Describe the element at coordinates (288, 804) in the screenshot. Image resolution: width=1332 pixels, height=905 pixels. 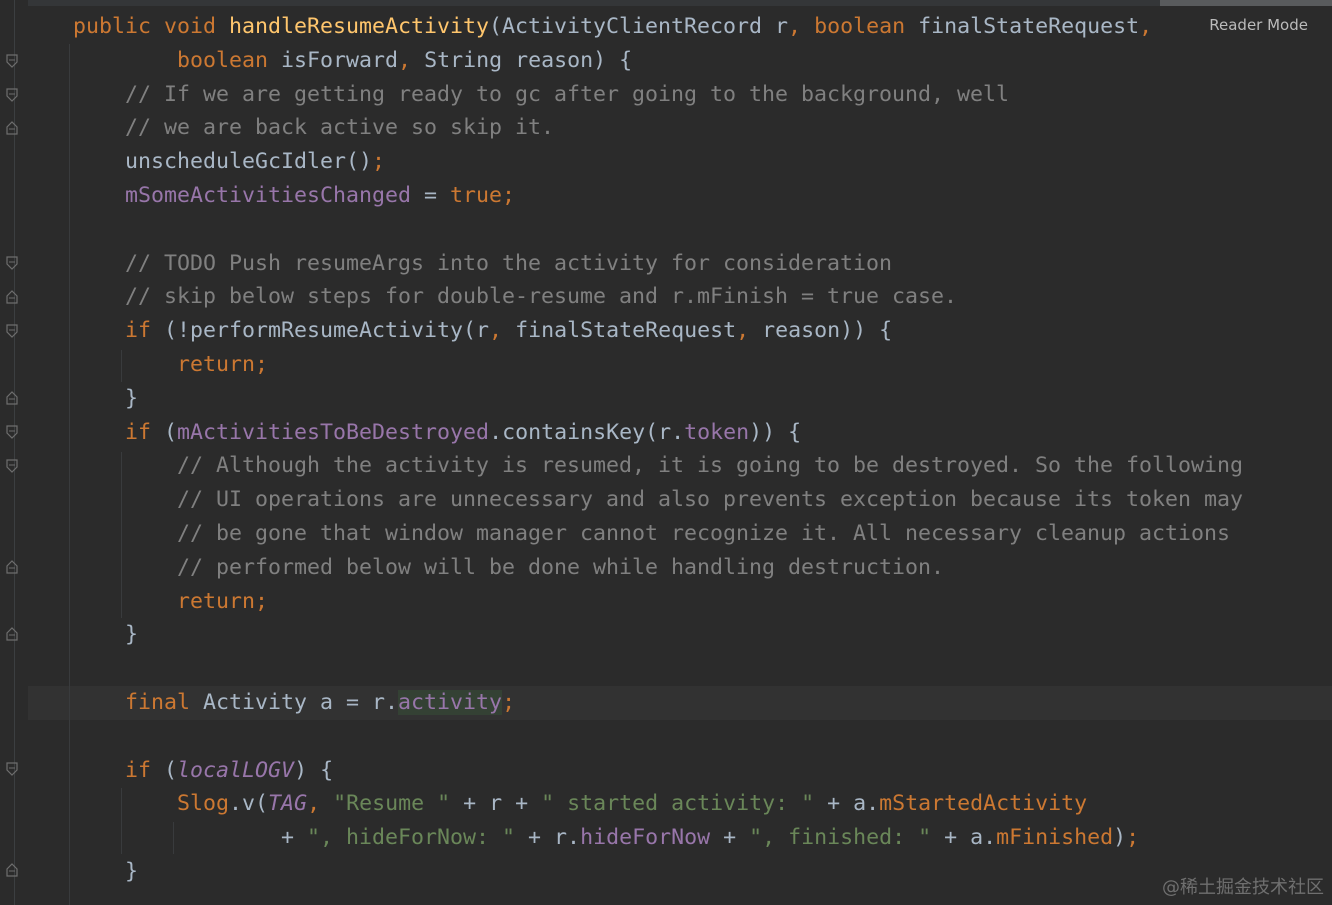
I see `field-static: TAG` at that location.